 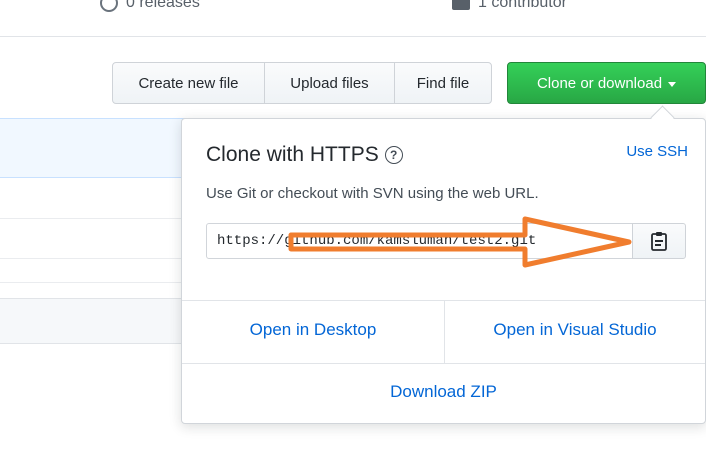 I want to click on file-actions-group: Create new file Upload files Find file, so click(x=302, y=83).